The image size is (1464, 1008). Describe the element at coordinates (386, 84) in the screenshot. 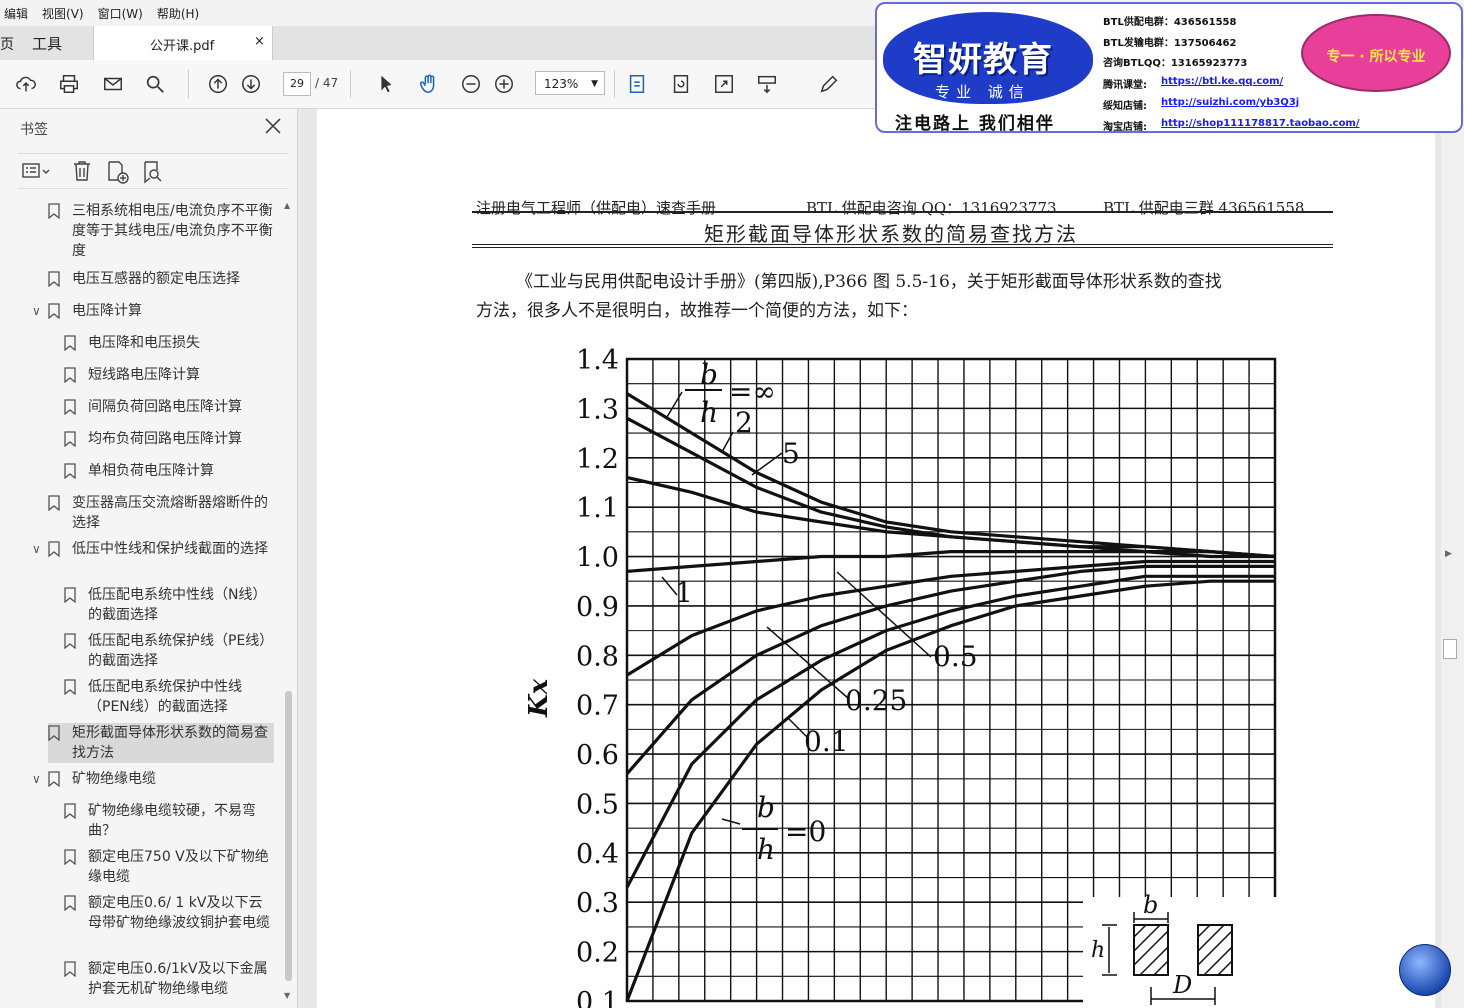

I see `select-cursor-icon` at that location.